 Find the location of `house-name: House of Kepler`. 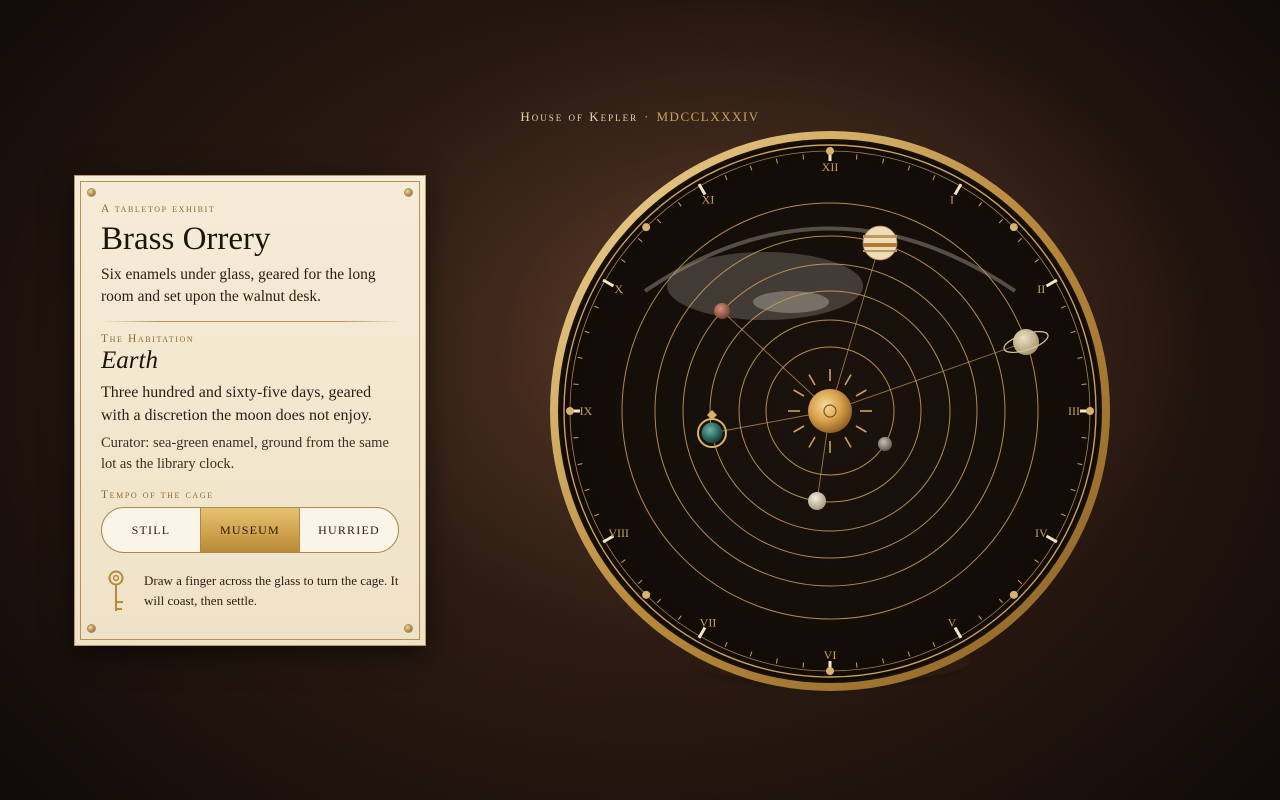

house-name: House of Kepler is located at coordinates (579, 116).